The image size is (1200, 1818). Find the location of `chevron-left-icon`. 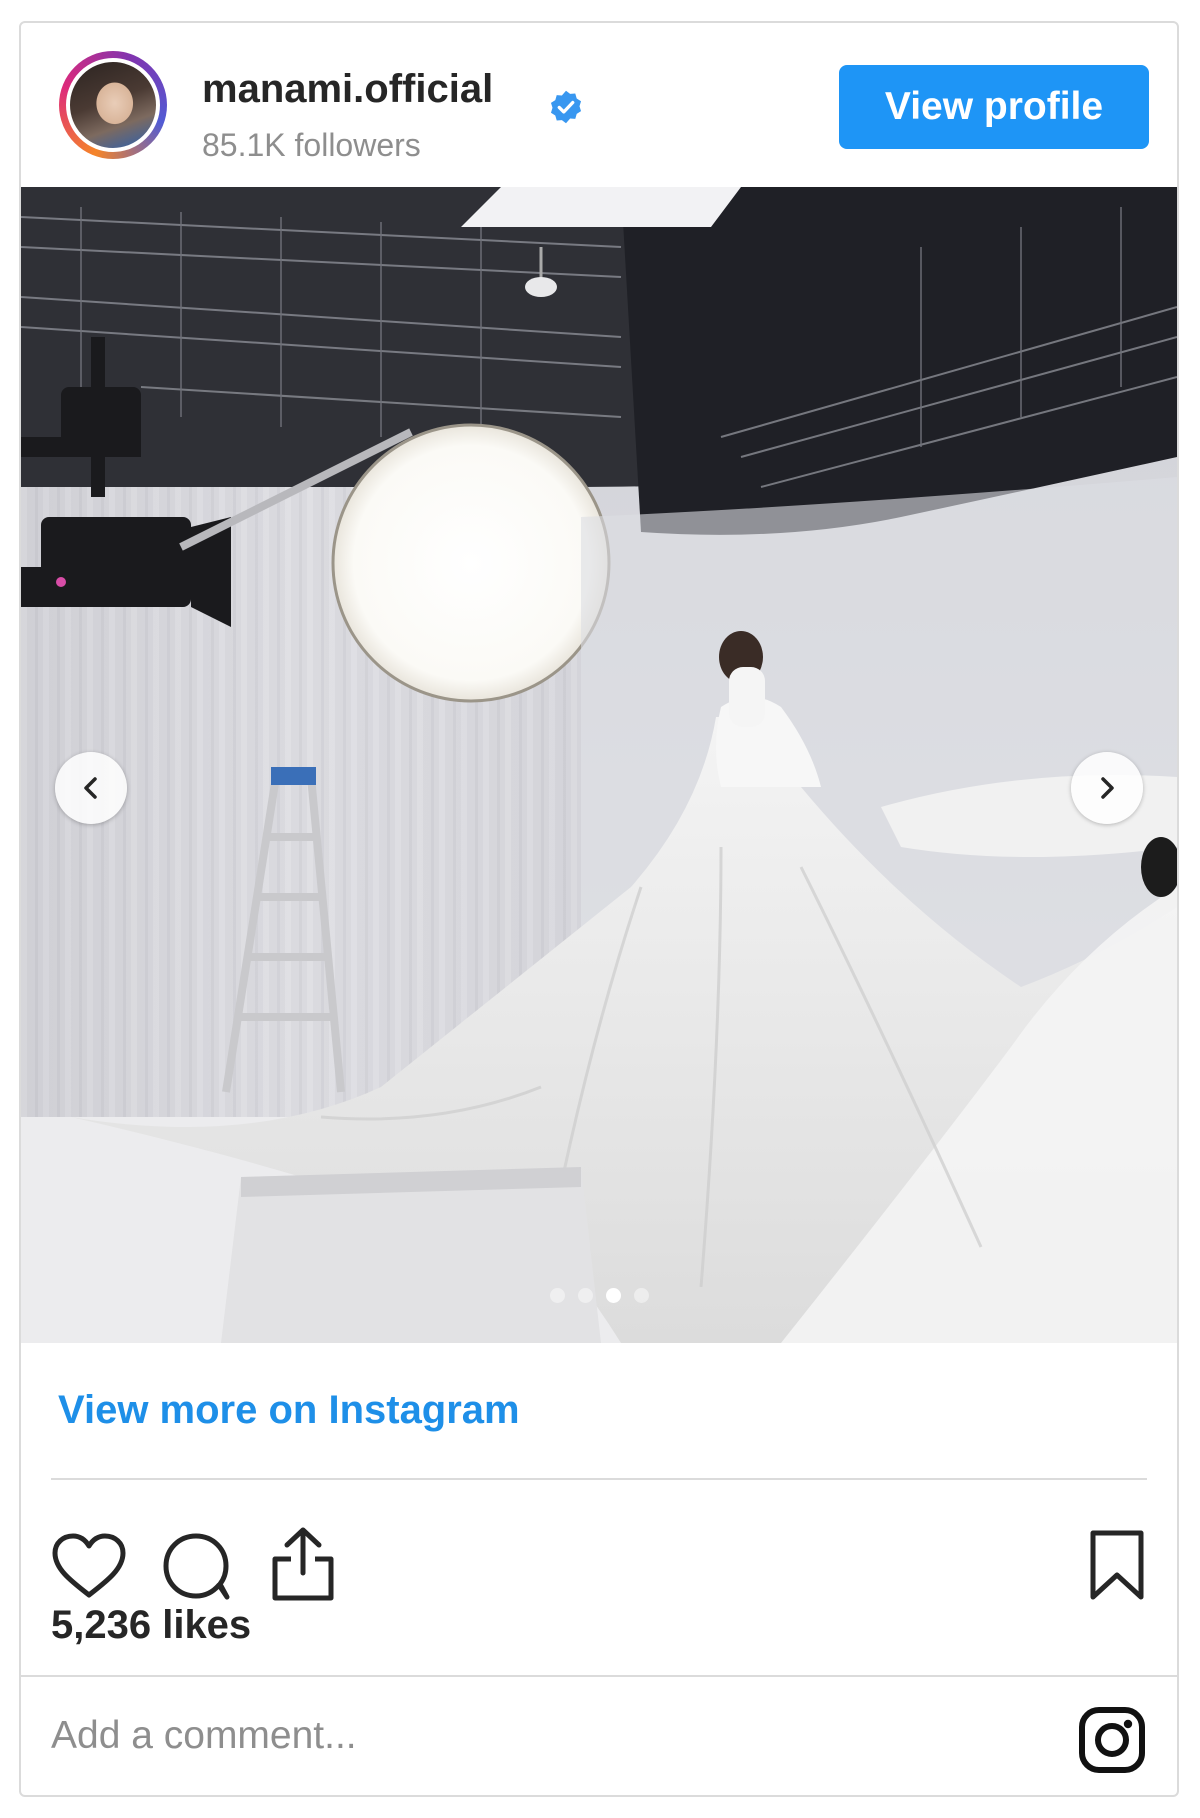

chevron-left-icon is located at coordinates (90, 788).